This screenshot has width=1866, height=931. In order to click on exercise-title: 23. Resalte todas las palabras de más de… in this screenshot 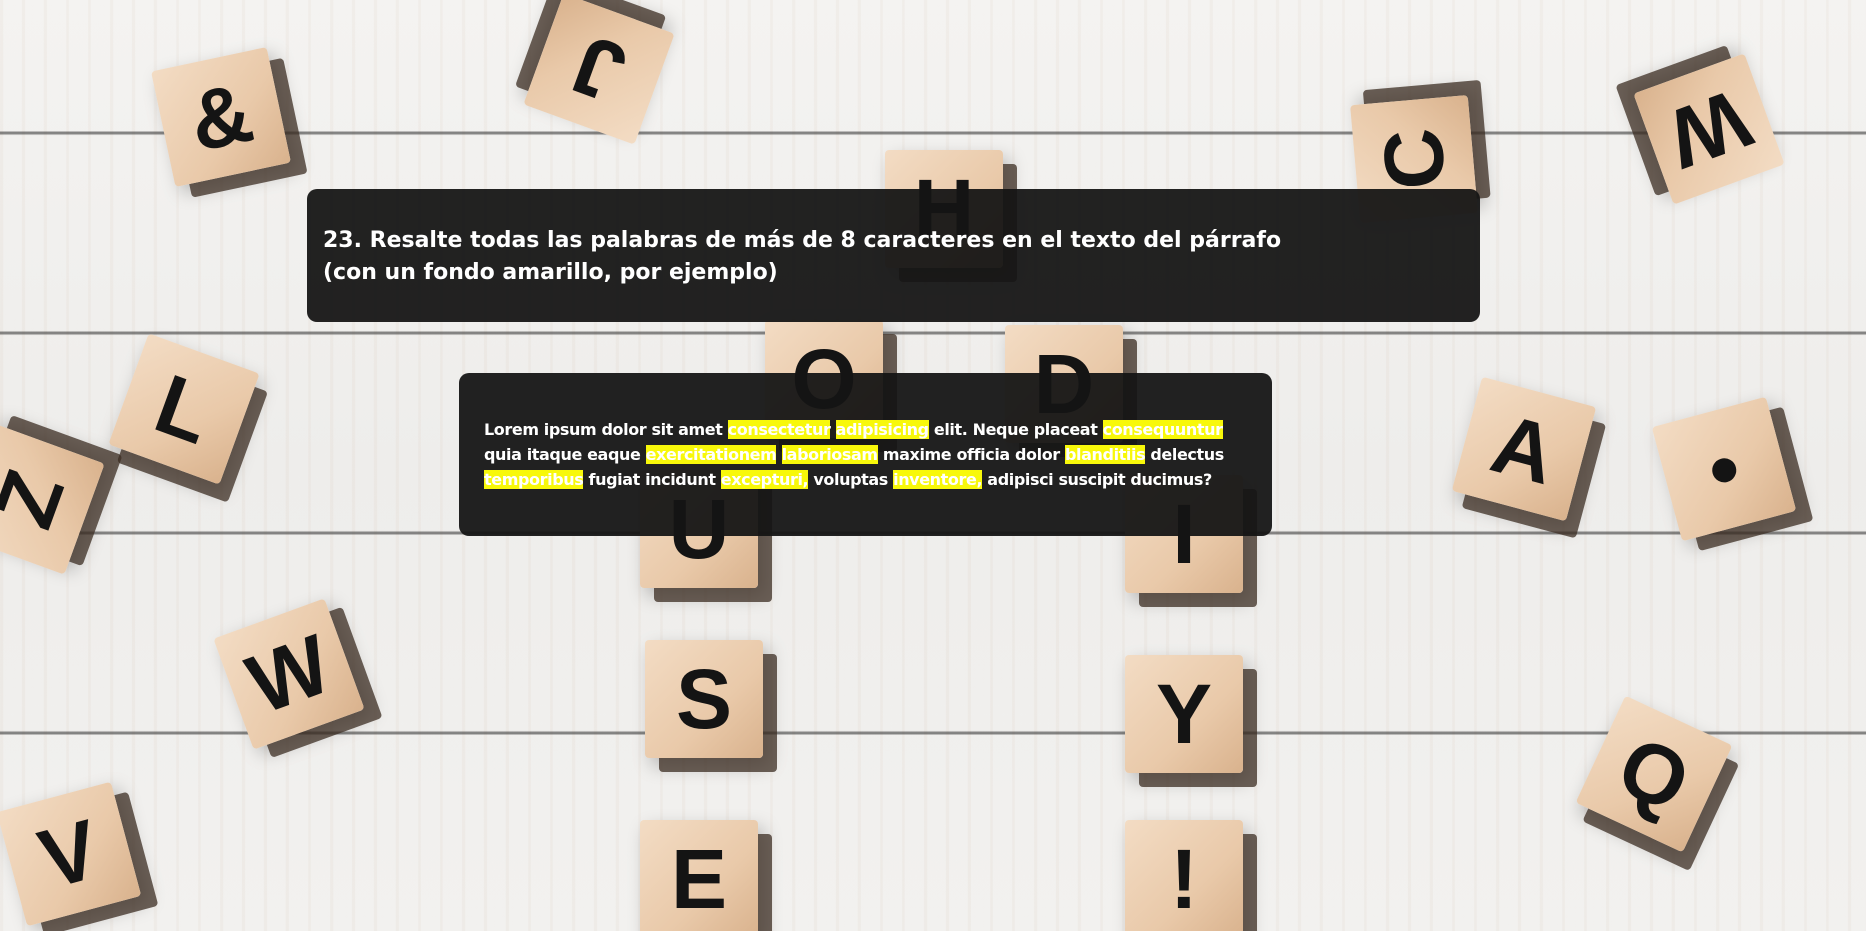, I will do `click(893, 257)`.